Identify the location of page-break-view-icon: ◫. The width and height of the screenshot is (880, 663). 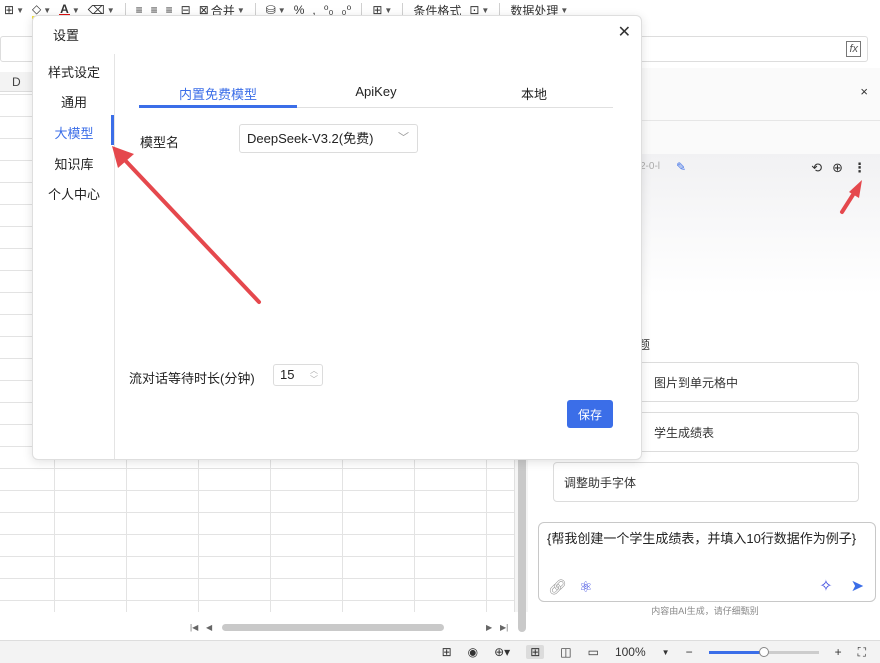
(565, 652).